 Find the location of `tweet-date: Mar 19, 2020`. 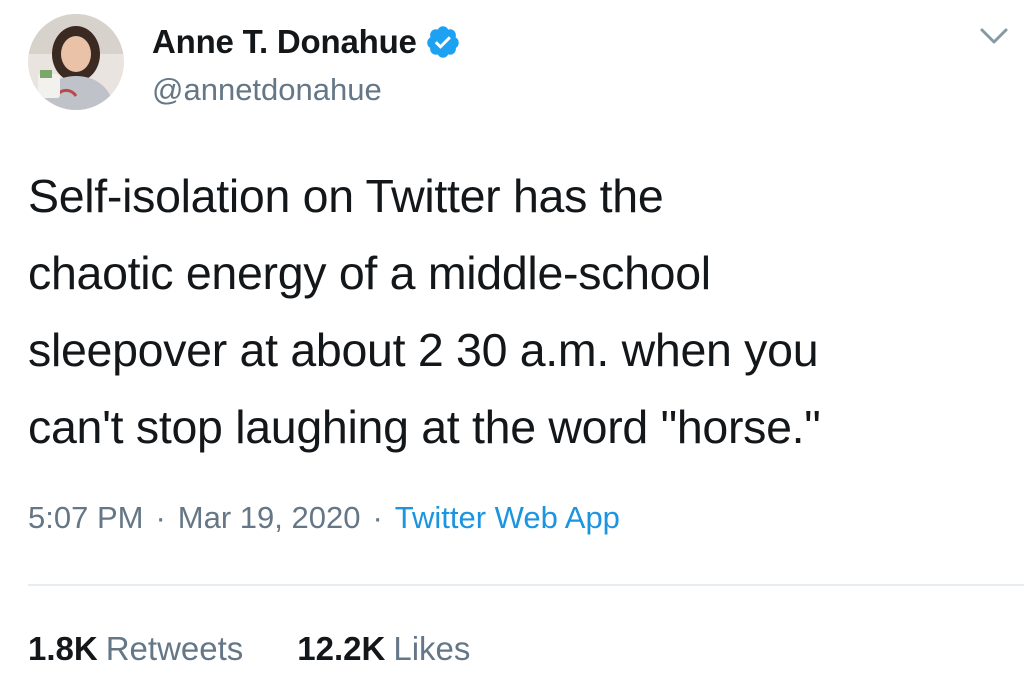

tweet-date: Mar 19, 2020 is located at coordinates (269, 518).